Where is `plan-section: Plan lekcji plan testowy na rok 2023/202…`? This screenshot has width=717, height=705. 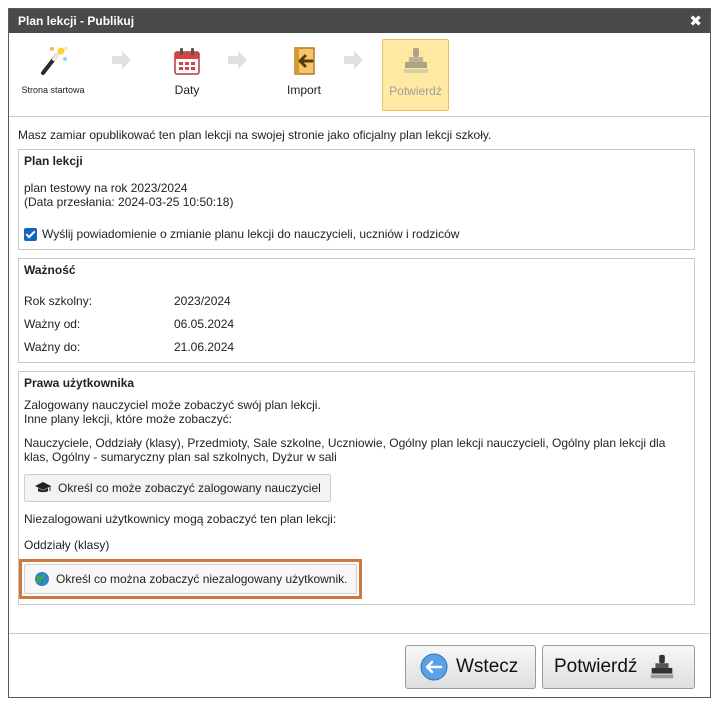
plan-section: Plan lekcji plan testowy na rok 2023/202… is located at coordinates (356, 199).